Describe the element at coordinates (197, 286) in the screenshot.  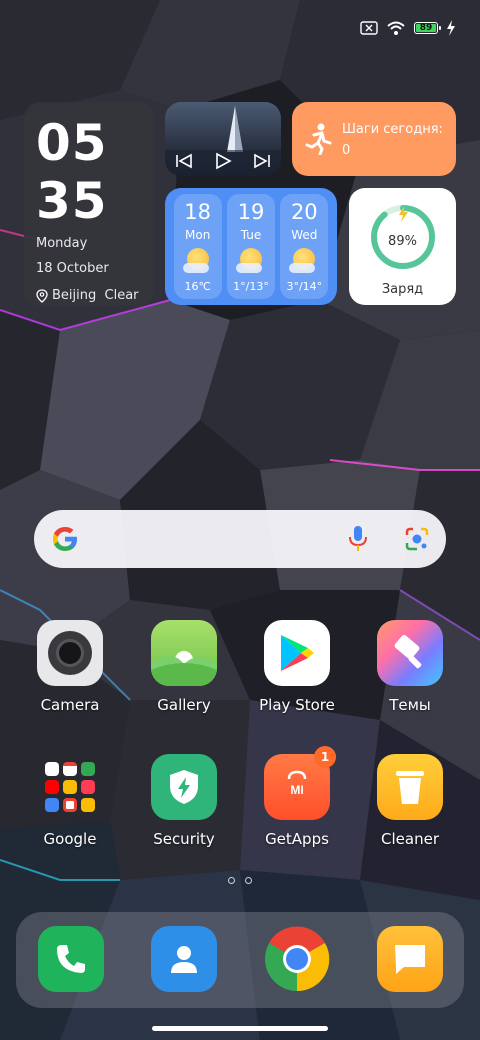
I see `weather-temp: 16℃` at that location.